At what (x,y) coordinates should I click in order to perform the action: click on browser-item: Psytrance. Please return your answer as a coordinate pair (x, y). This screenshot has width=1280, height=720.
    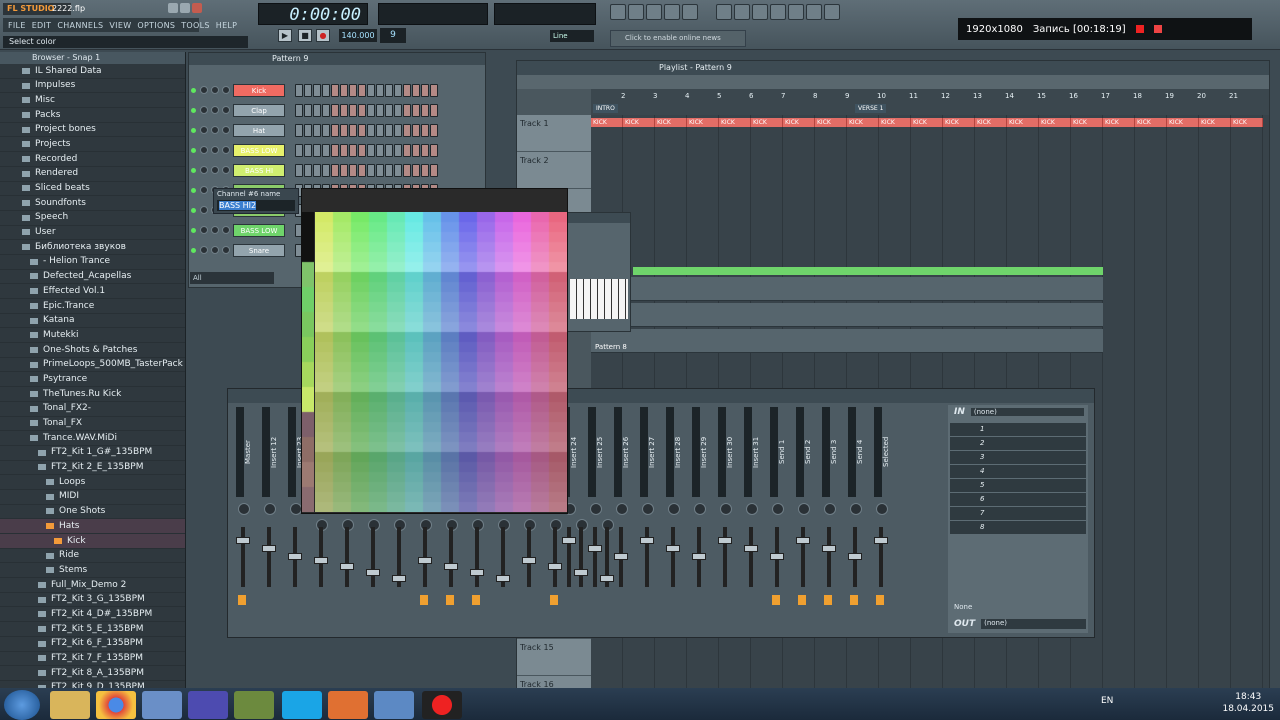
    Looking at the image, I should click on (92, 380).